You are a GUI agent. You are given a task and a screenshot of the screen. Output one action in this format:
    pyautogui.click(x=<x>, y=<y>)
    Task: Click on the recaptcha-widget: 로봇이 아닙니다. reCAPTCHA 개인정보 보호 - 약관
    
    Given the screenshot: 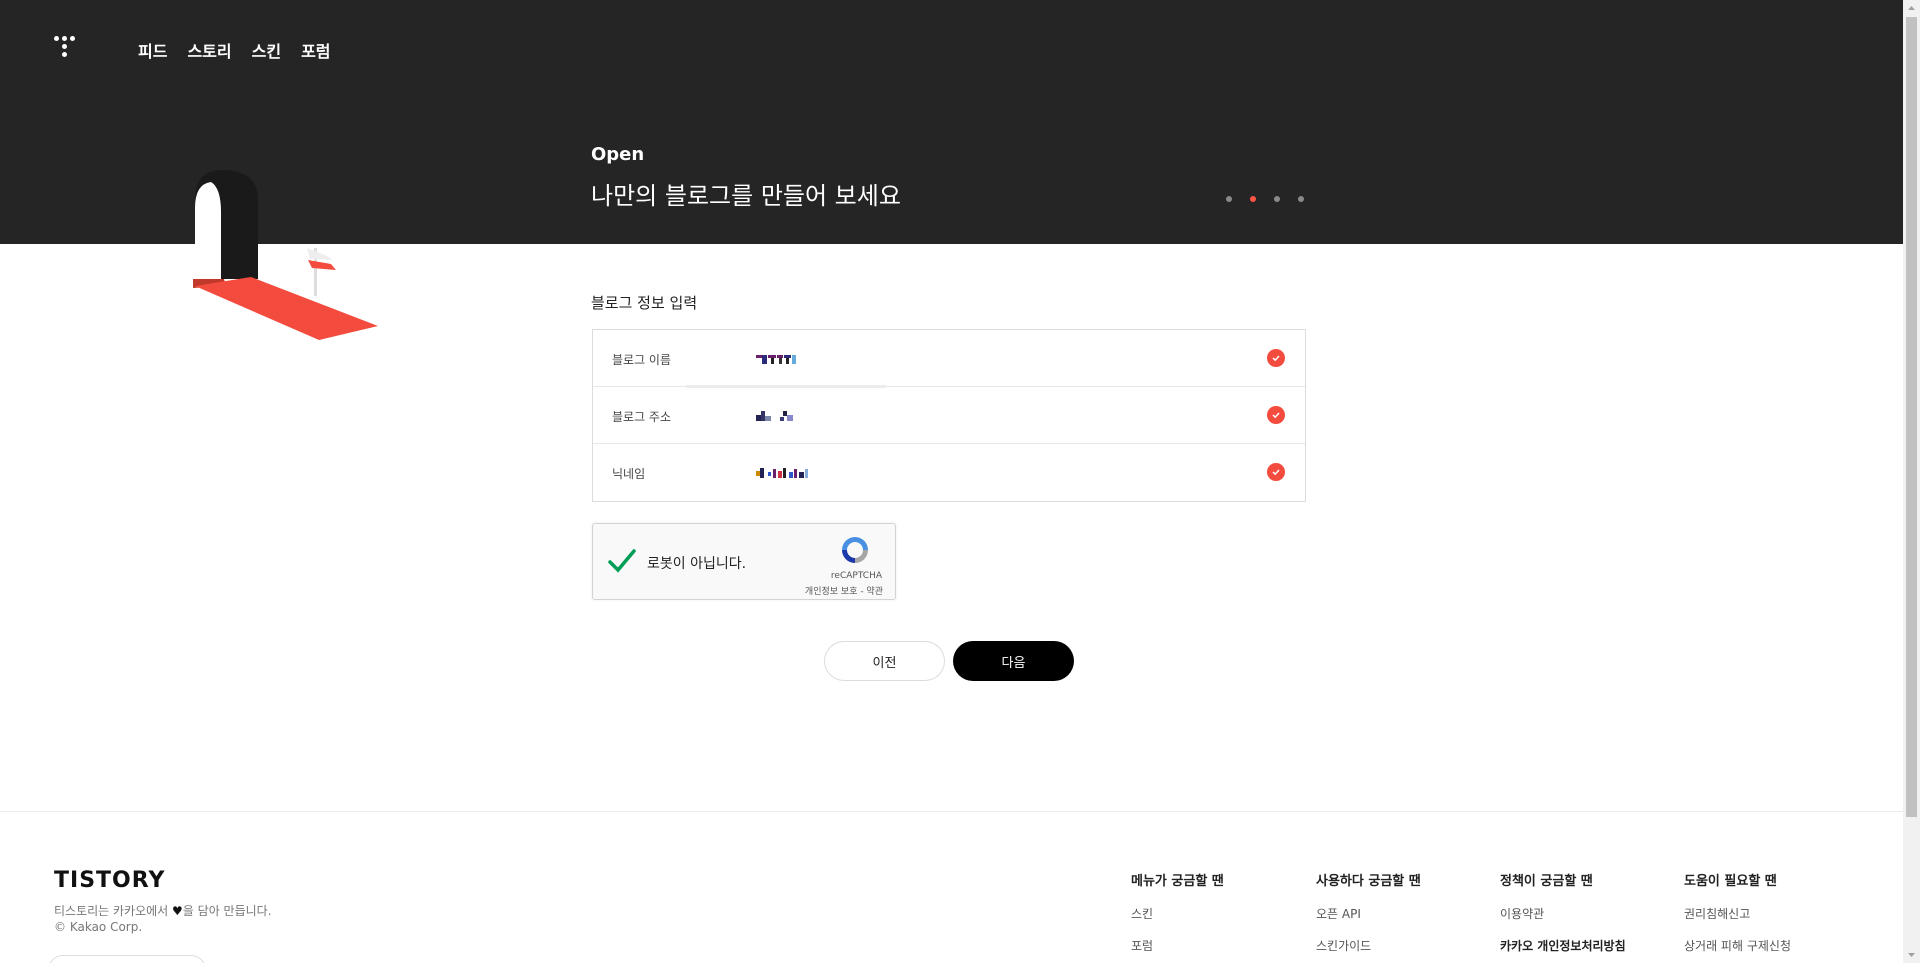 What is the action you would take?
    pyautogui.click(x=744, y=561)
    